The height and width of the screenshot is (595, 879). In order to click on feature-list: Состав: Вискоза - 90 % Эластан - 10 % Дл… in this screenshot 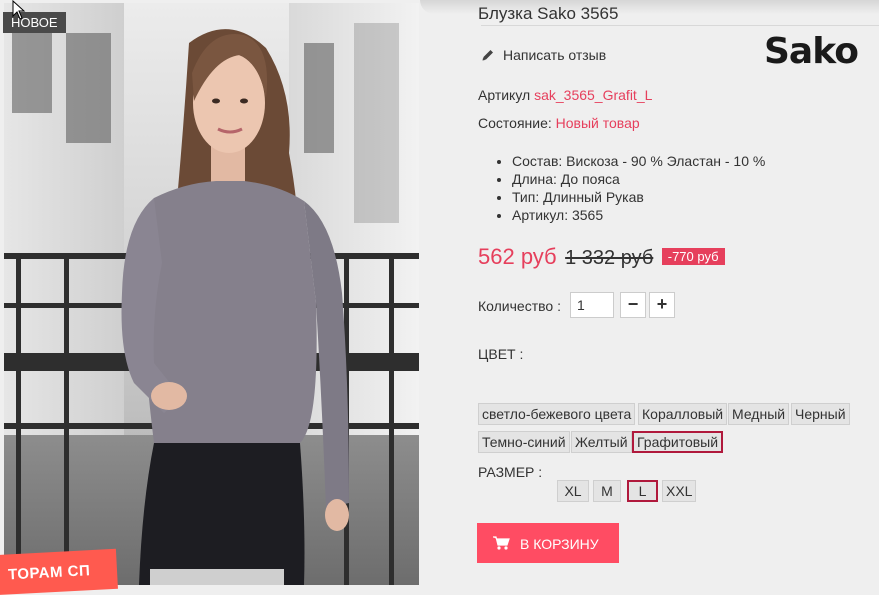, I will do `click(629, 188)`.